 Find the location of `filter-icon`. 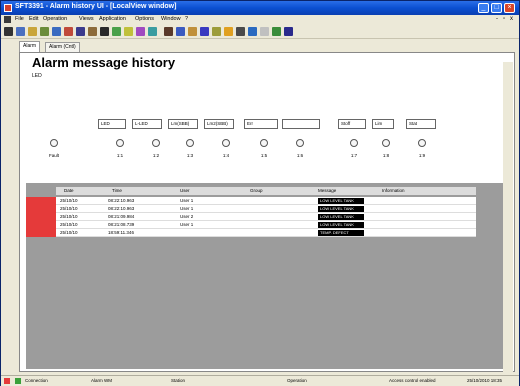

filter-icon is located at coordinates (128, 31).